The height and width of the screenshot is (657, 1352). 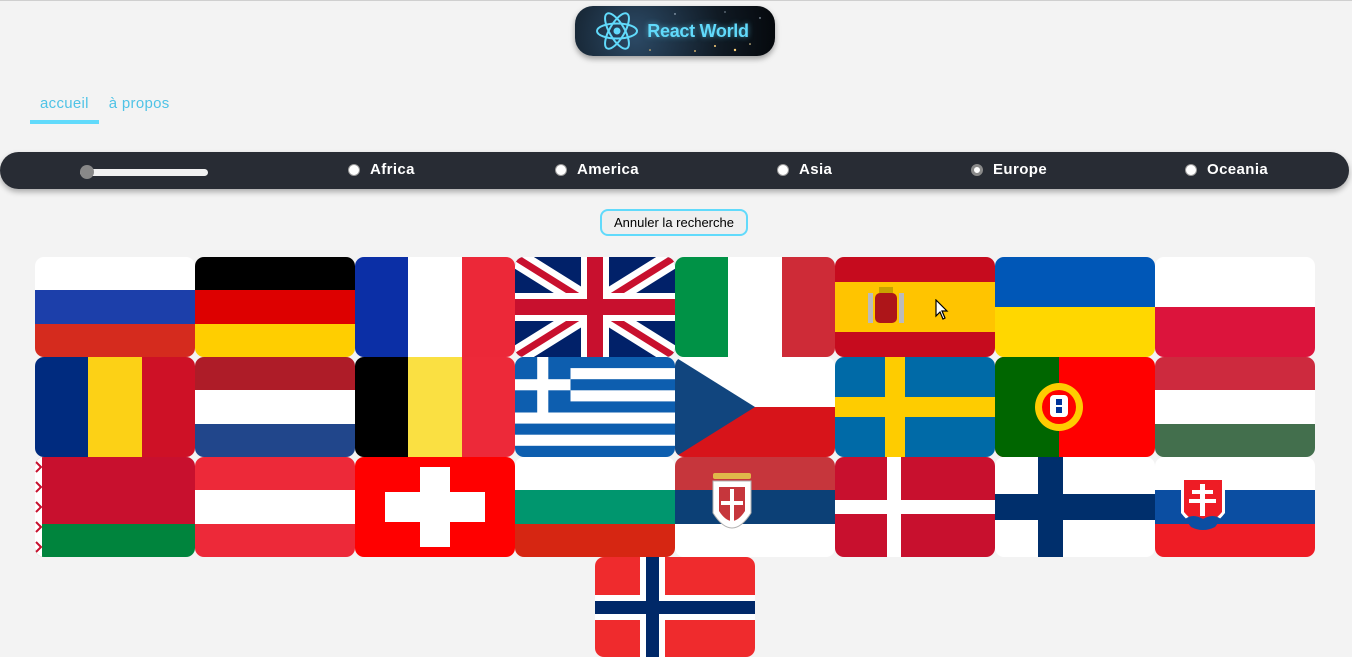 I want to click on united-kingdom-flag-image, so click(x=595, y=307).